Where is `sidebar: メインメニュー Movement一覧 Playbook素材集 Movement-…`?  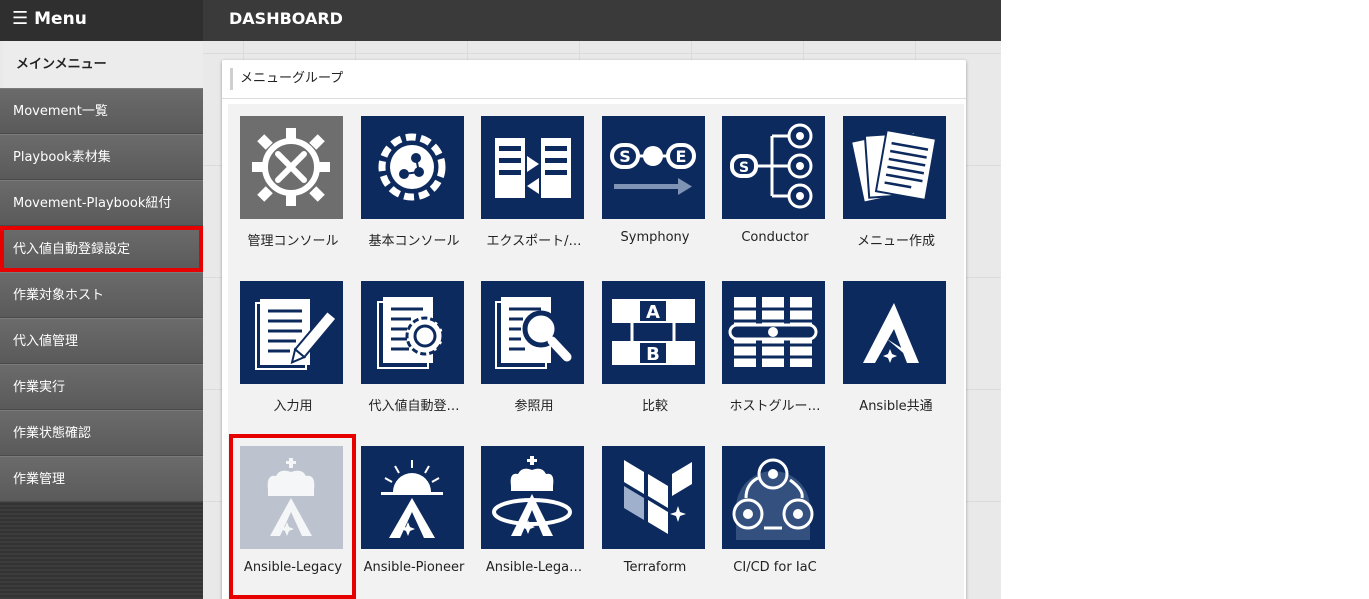 sidebar: メインメニュー Movement一覧 Playbook素材集 Movement-… is located at coordinates (101, 320).